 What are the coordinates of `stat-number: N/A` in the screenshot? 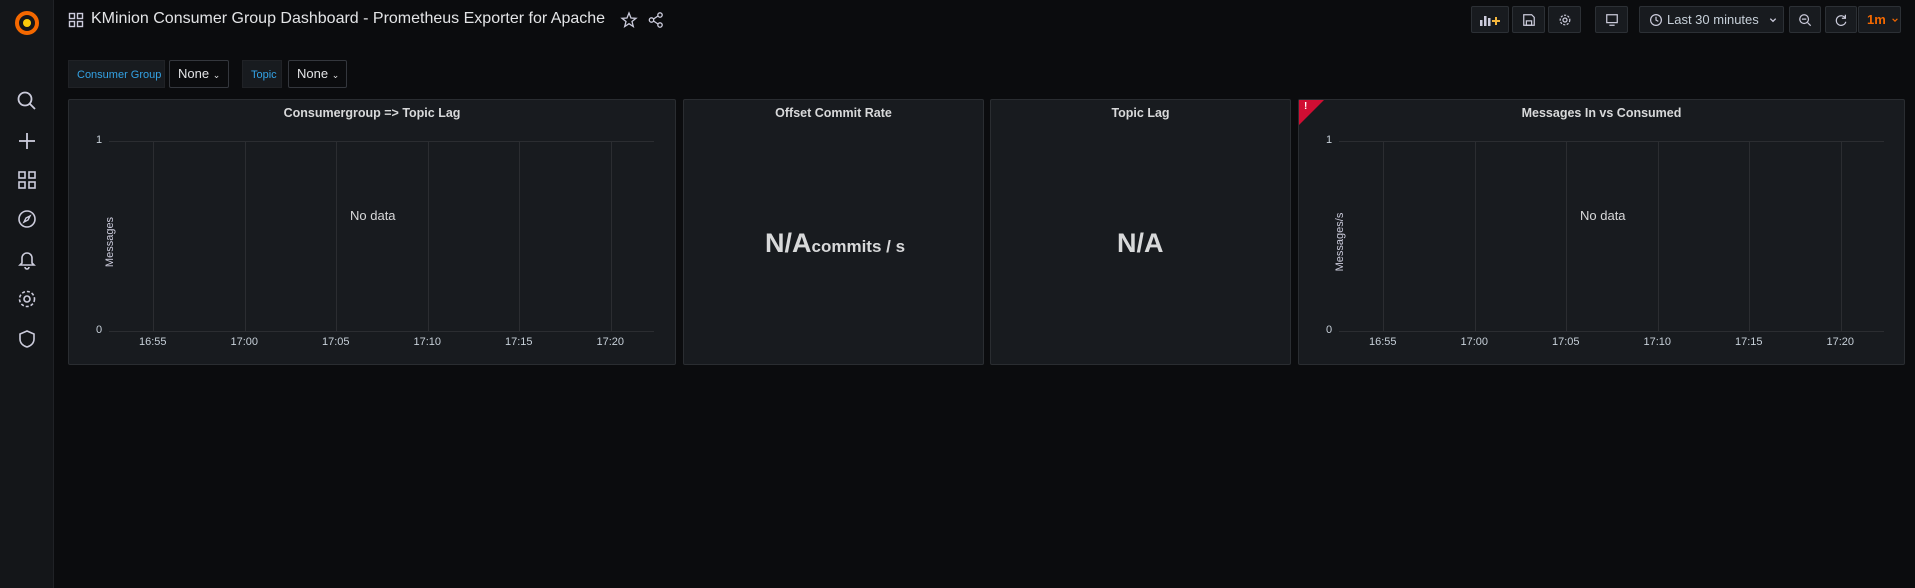 It's located at (788, 243).